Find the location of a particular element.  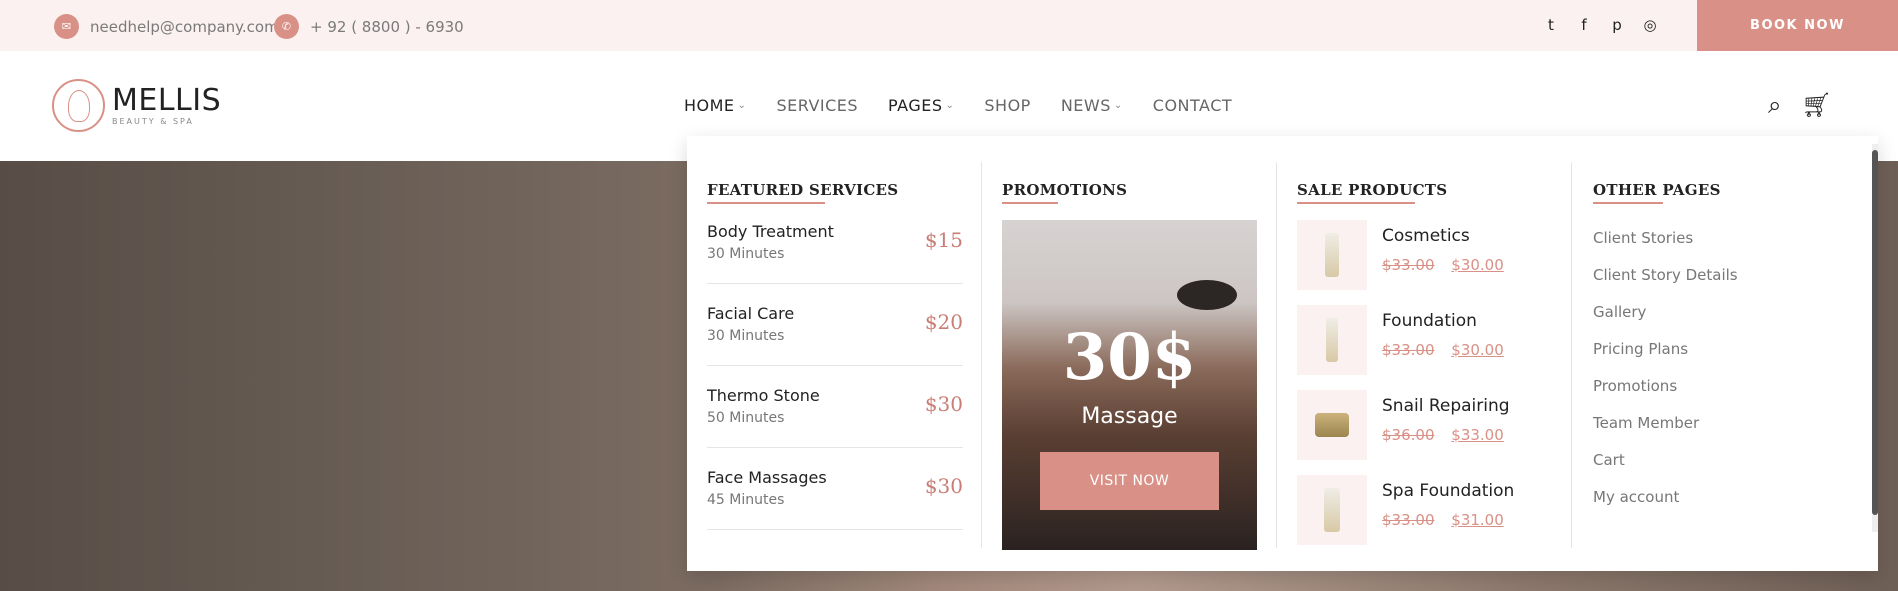

product-item: Spa Foundation $33.00 $31.00 is located at coordinates (1427, 511).